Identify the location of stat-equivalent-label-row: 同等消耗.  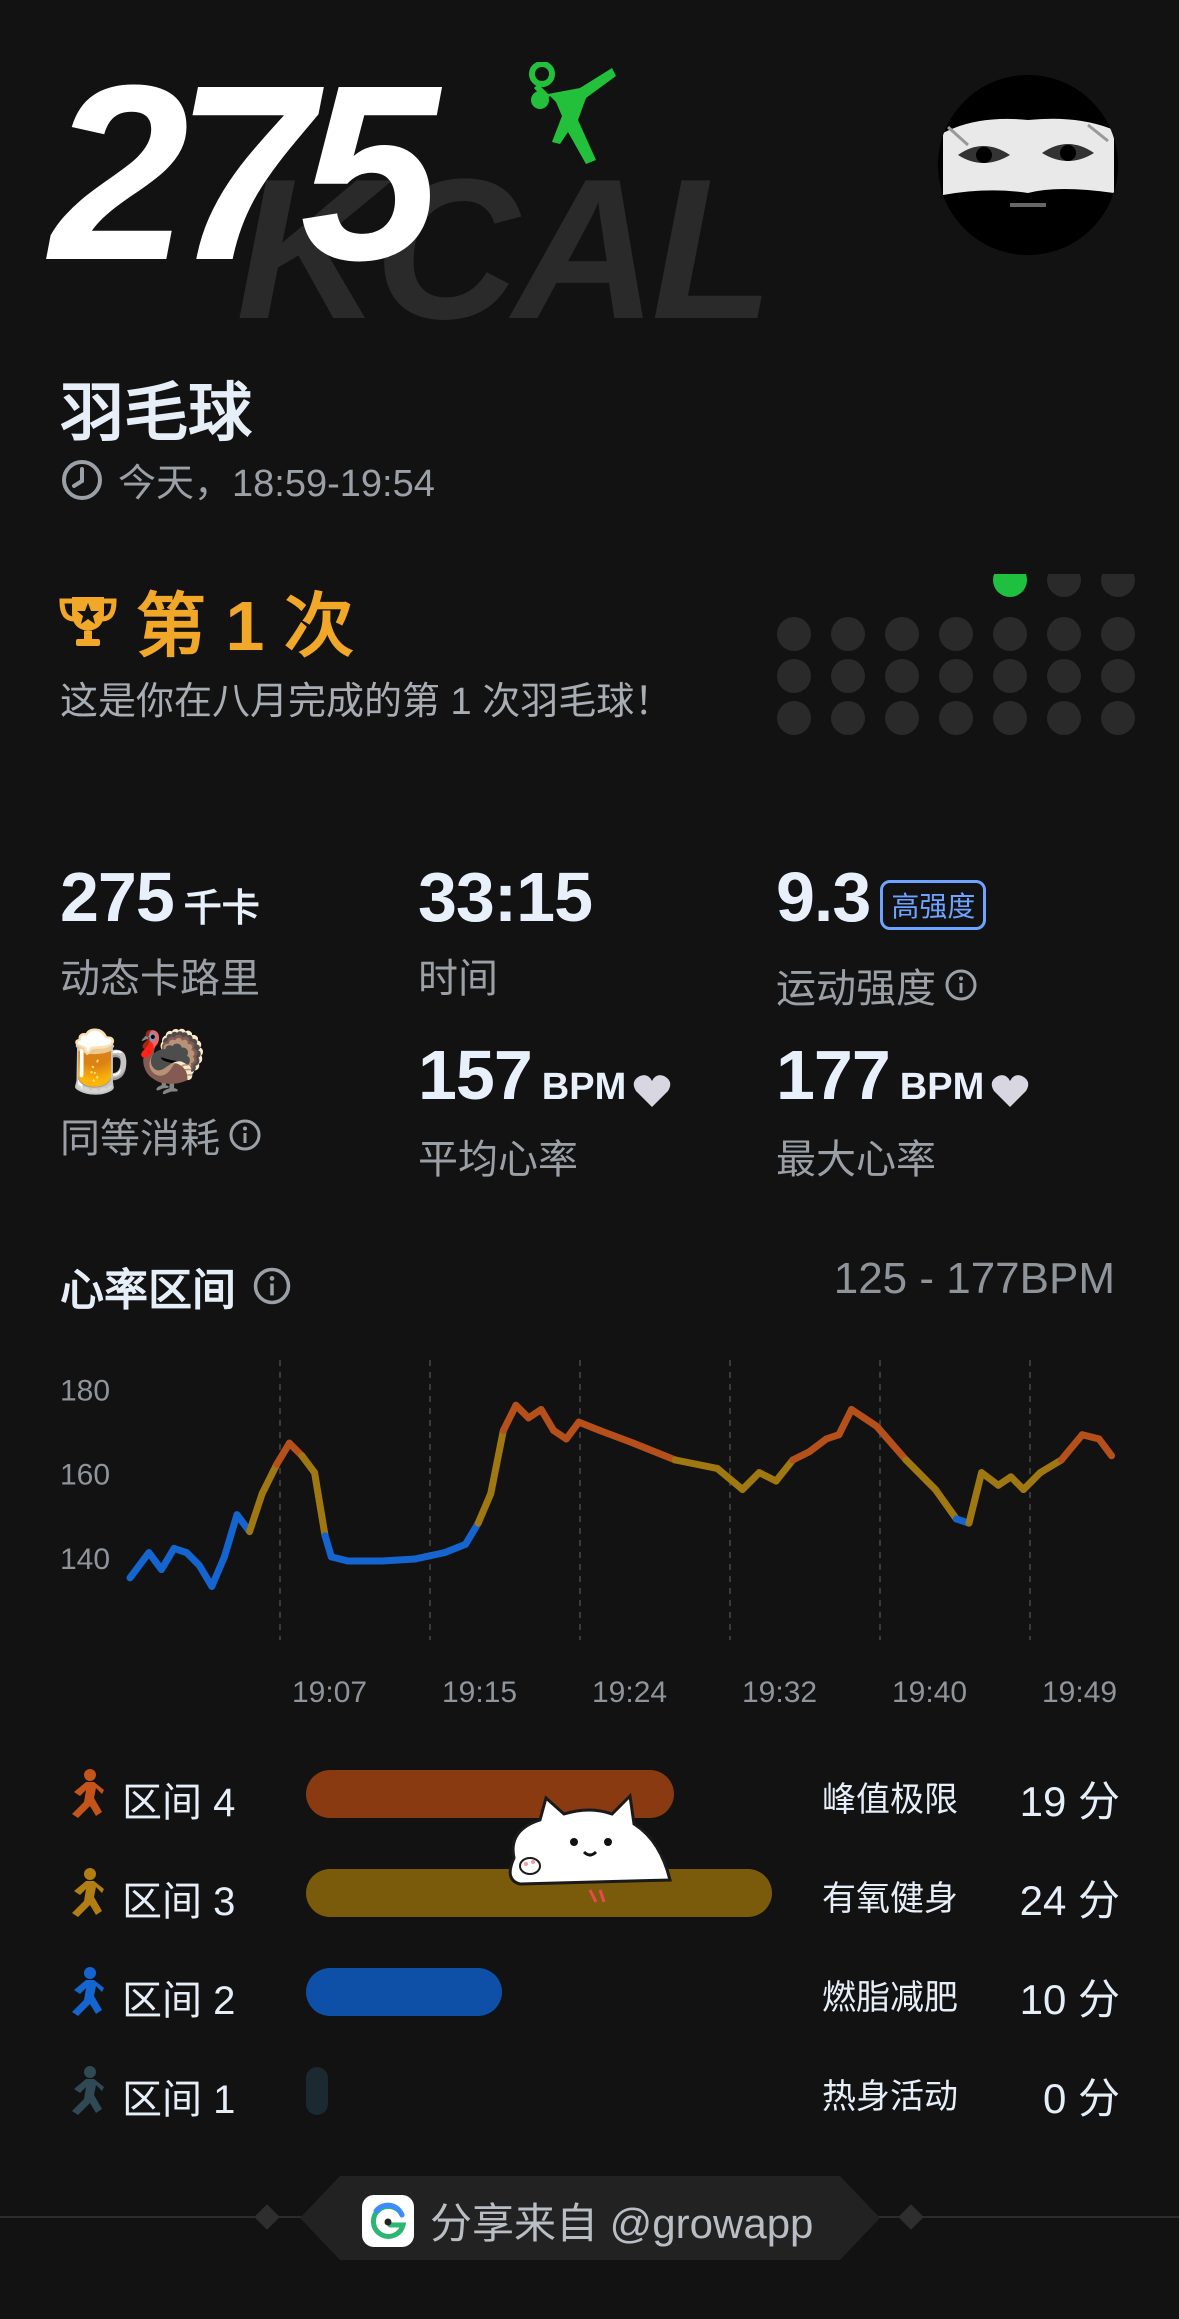
(161, 1135).